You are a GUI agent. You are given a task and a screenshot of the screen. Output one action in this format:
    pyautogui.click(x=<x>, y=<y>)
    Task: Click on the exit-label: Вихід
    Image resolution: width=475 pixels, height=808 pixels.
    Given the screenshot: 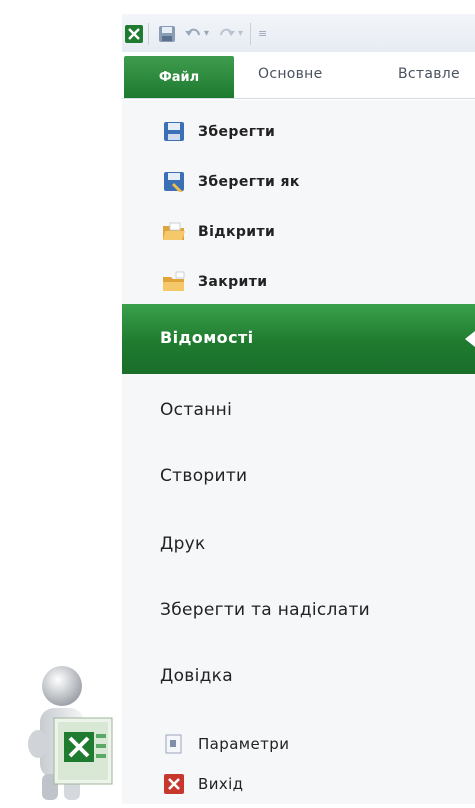 What is the action you would take?
    pyautogui.click(x=221, y=784)
    